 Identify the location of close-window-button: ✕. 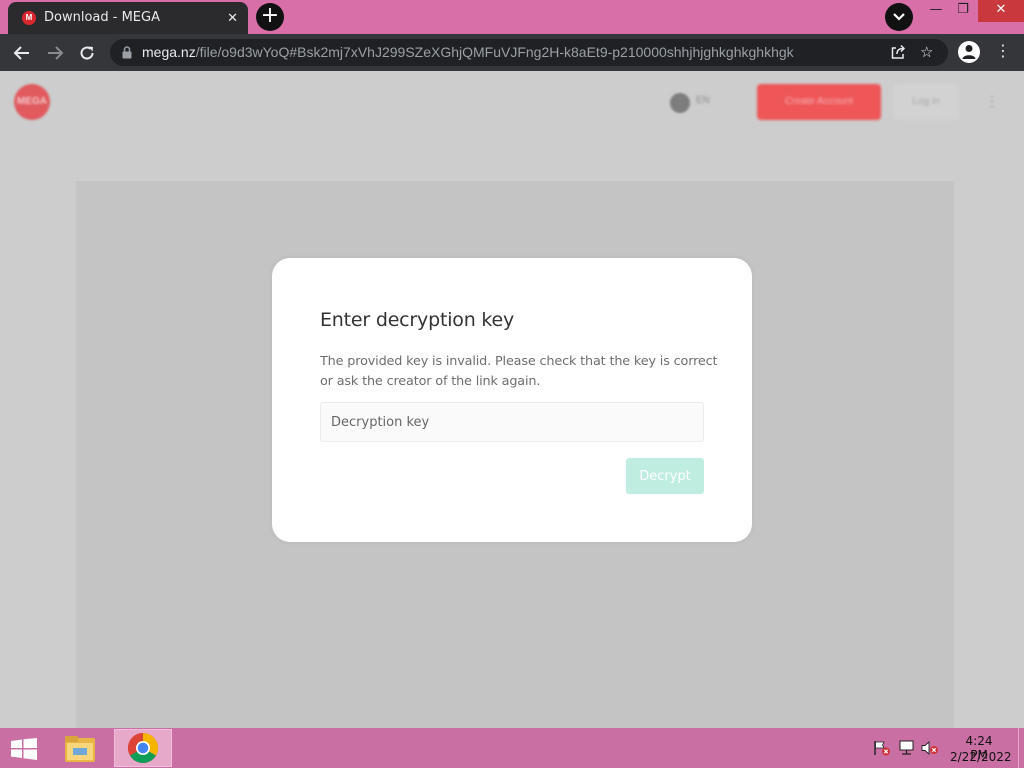
(1001, 11).